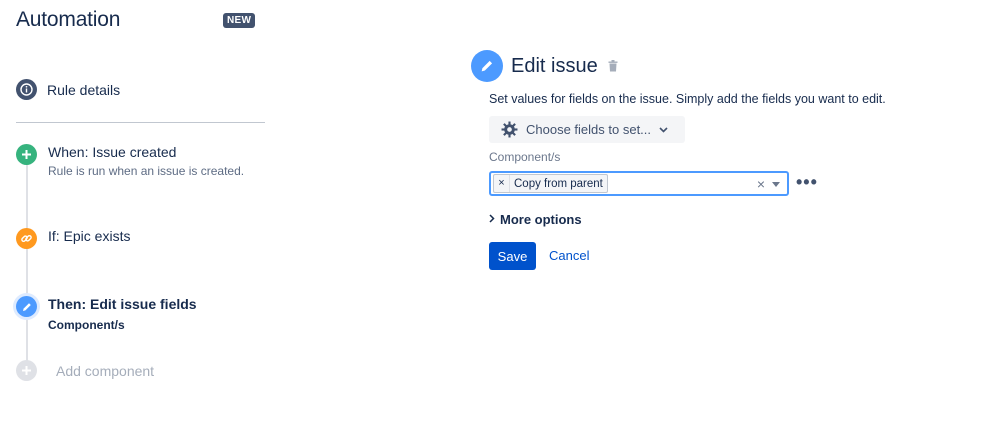 The width and height of the screenshot is (999, 441). I want to click on dropdown-arrow-icon, so click(776, 184).